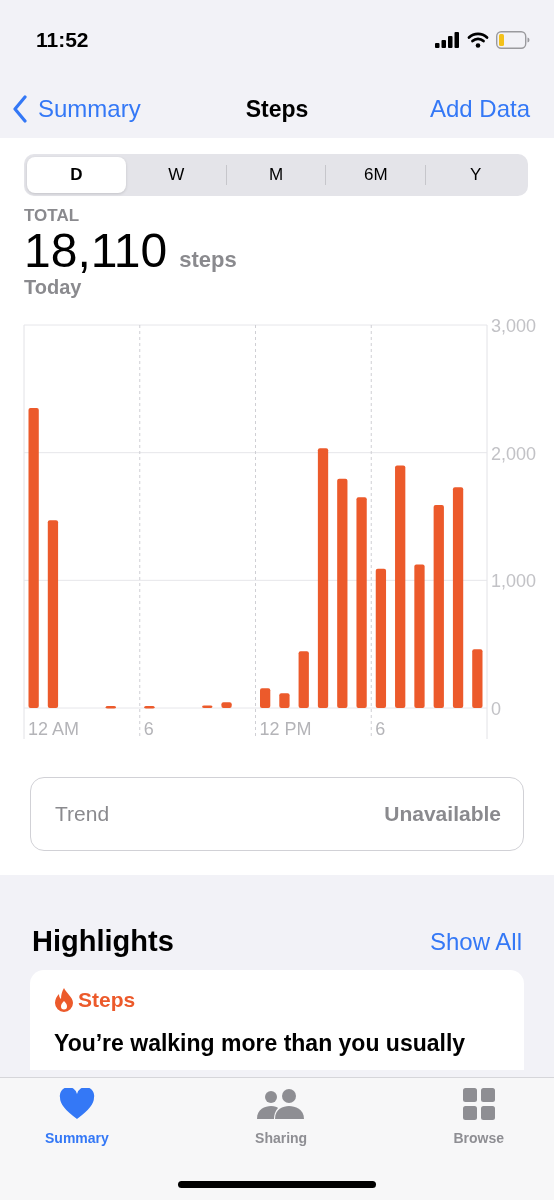 The height and width of the screenshot is (1200, 554). Describe the element at coordinates (285, 729) in the screenshot. I see `time-label: 12 PM` at that location.